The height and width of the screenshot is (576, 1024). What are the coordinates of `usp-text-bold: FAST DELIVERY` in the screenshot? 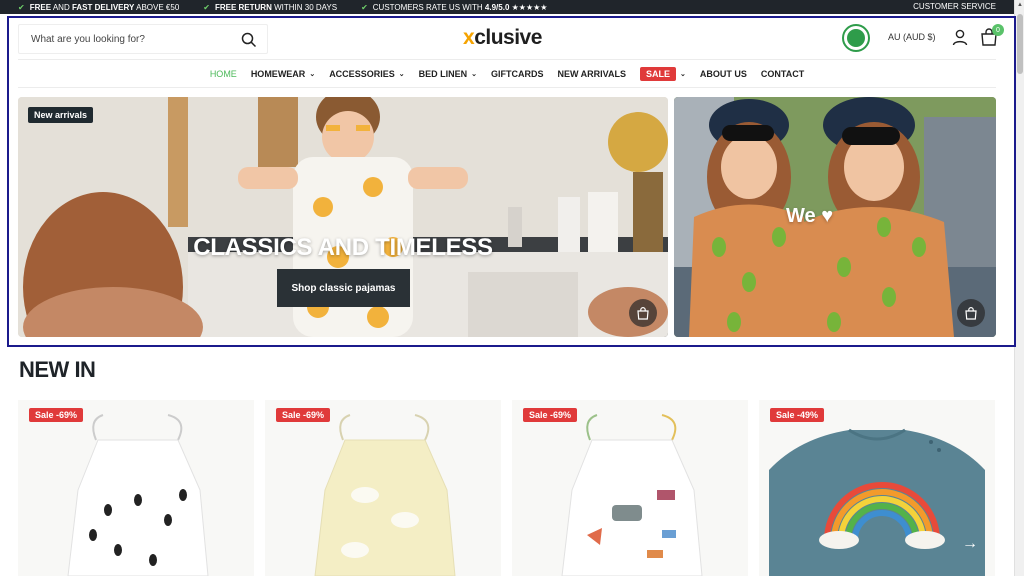 It's located at (103, 7).